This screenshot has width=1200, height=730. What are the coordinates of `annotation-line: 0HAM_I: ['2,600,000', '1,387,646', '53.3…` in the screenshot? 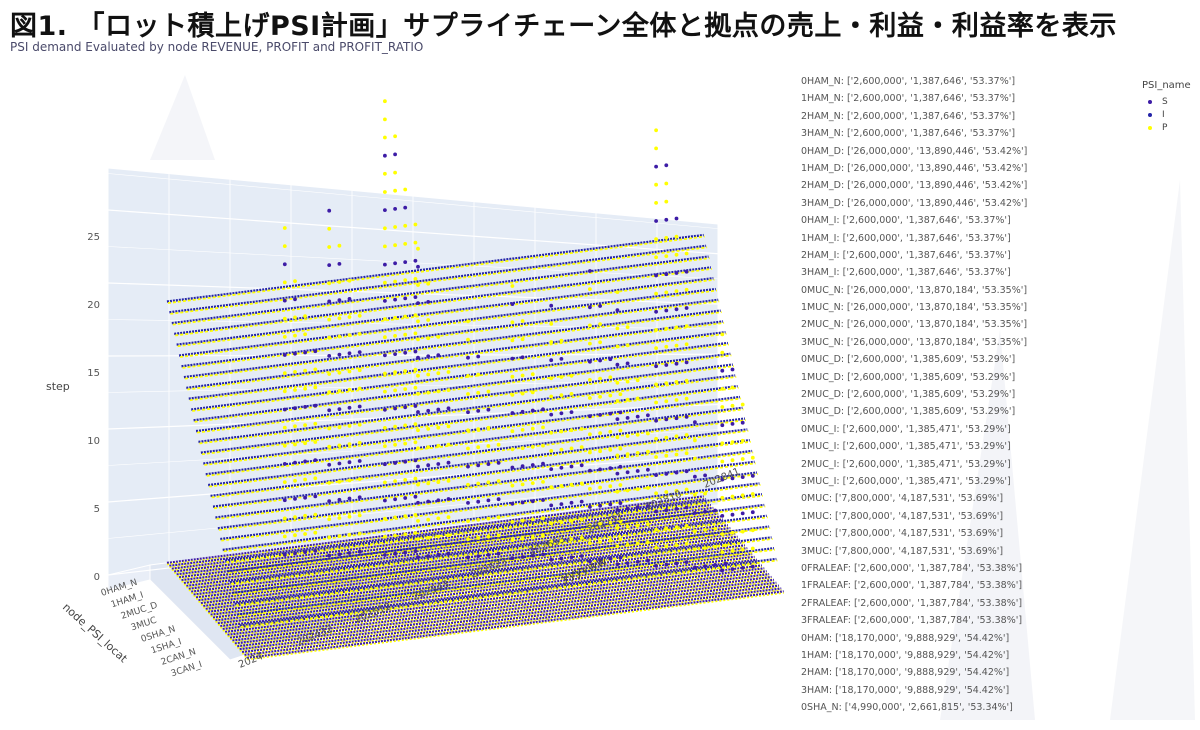 It's located at (906, 221).